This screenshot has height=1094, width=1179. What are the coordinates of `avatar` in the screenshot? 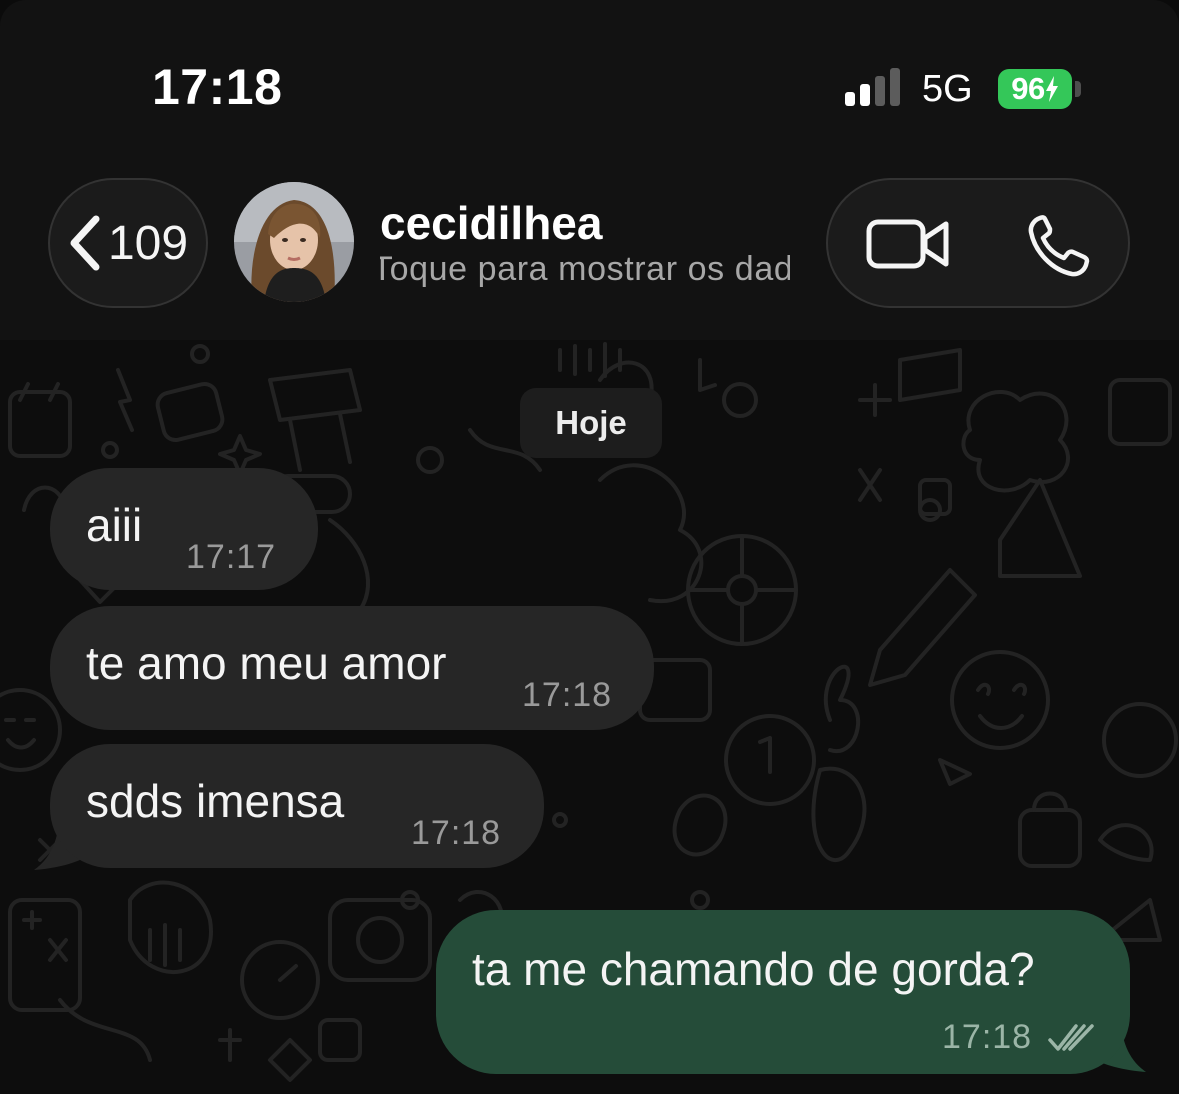 It's located at (294, 242).